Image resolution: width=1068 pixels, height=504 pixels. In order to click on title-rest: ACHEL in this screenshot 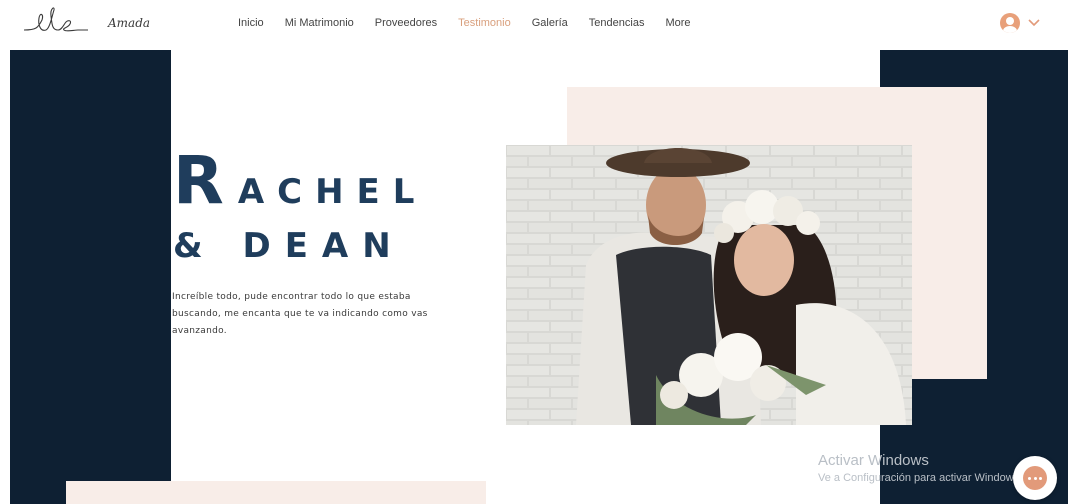, I will do `click(332, 192)`.